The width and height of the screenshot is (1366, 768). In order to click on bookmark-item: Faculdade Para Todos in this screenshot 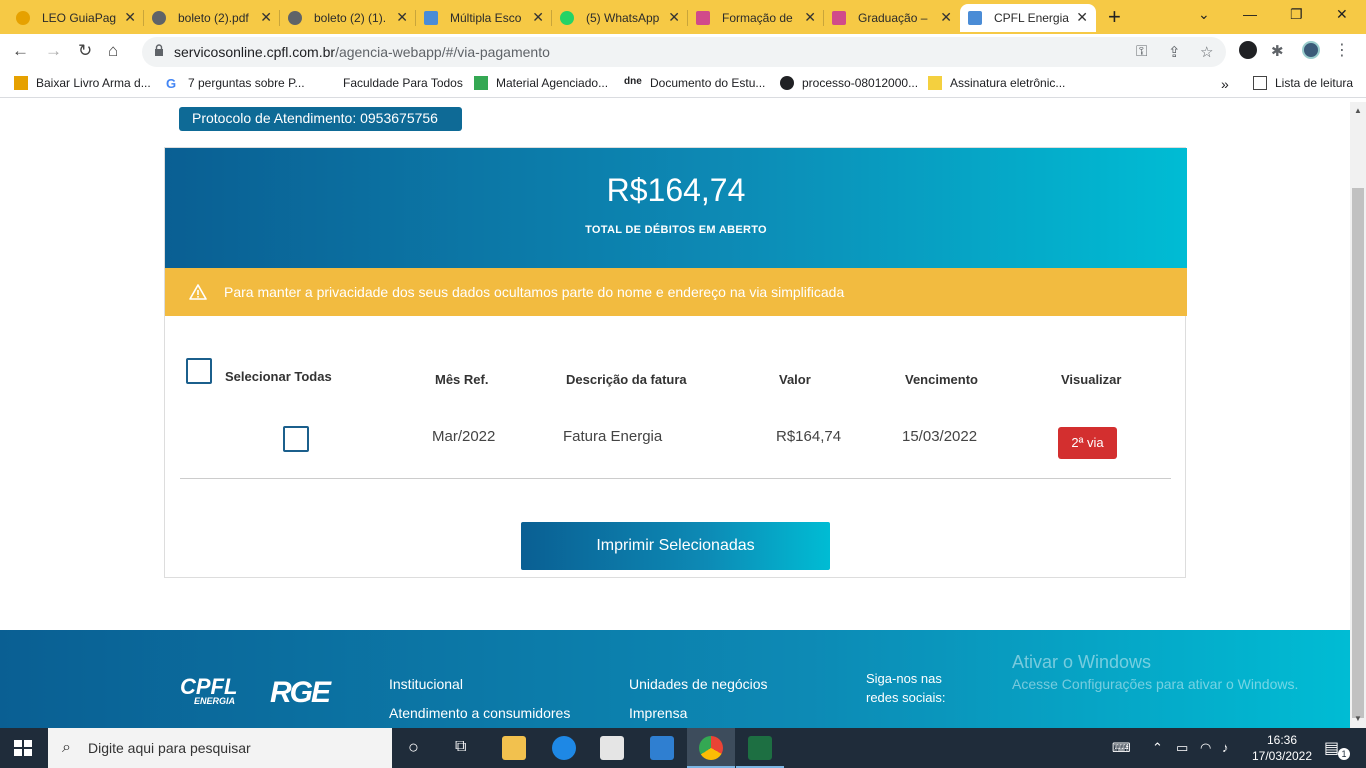, I will do `click(403, 83)`.